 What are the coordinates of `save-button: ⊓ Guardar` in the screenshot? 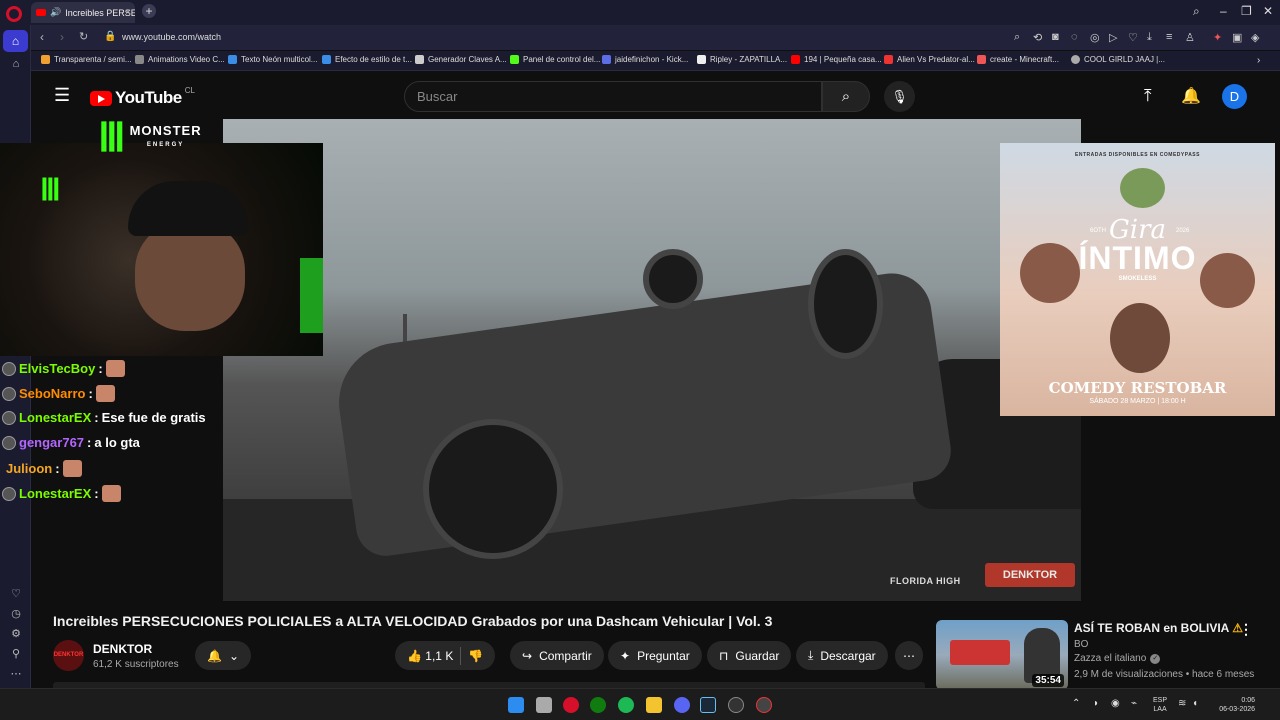 It's located at (749, 655).